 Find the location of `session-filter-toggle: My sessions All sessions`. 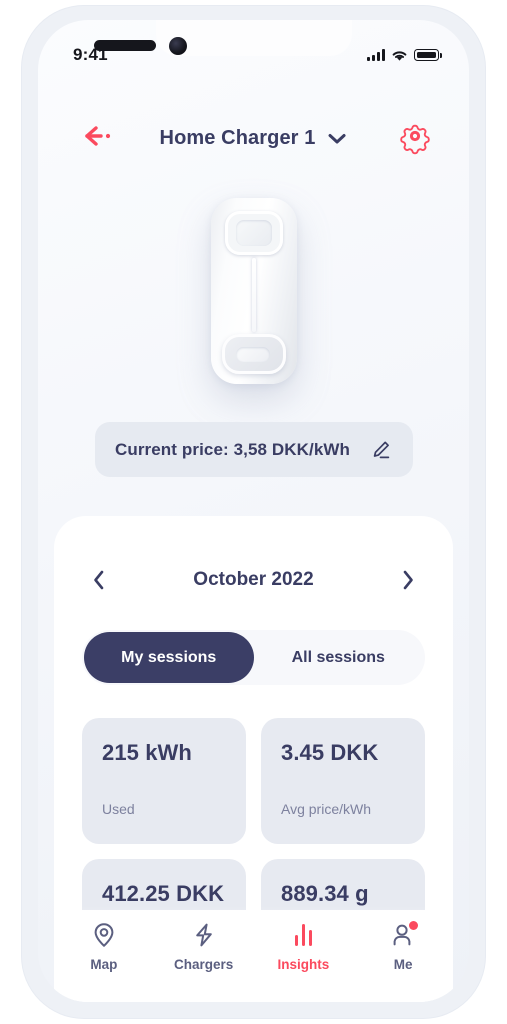

session-filter-toggle: My sessions All sessions is located at coordinates (253, 657).